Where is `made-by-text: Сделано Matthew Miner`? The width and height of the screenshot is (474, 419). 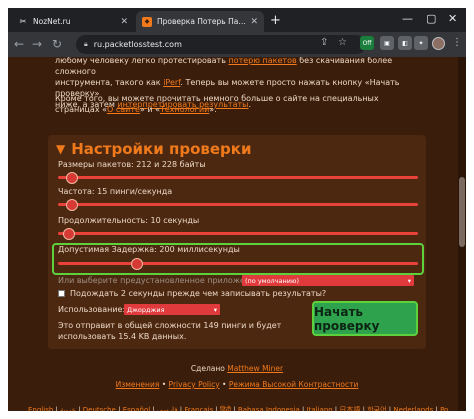
made-by-text: Сделано Matthew Miner is located at coordinates (237, 368).